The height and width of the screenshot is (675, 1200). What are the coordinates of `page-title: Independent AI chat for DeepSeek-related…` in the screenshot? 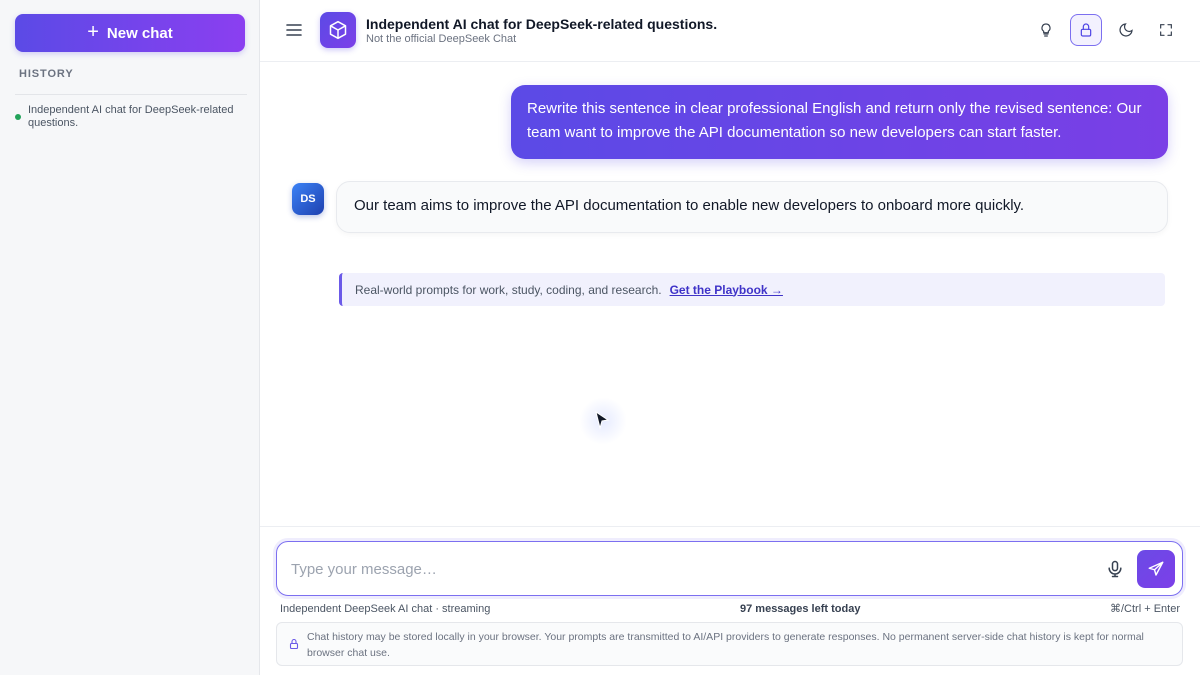 It's located at (542, 24).